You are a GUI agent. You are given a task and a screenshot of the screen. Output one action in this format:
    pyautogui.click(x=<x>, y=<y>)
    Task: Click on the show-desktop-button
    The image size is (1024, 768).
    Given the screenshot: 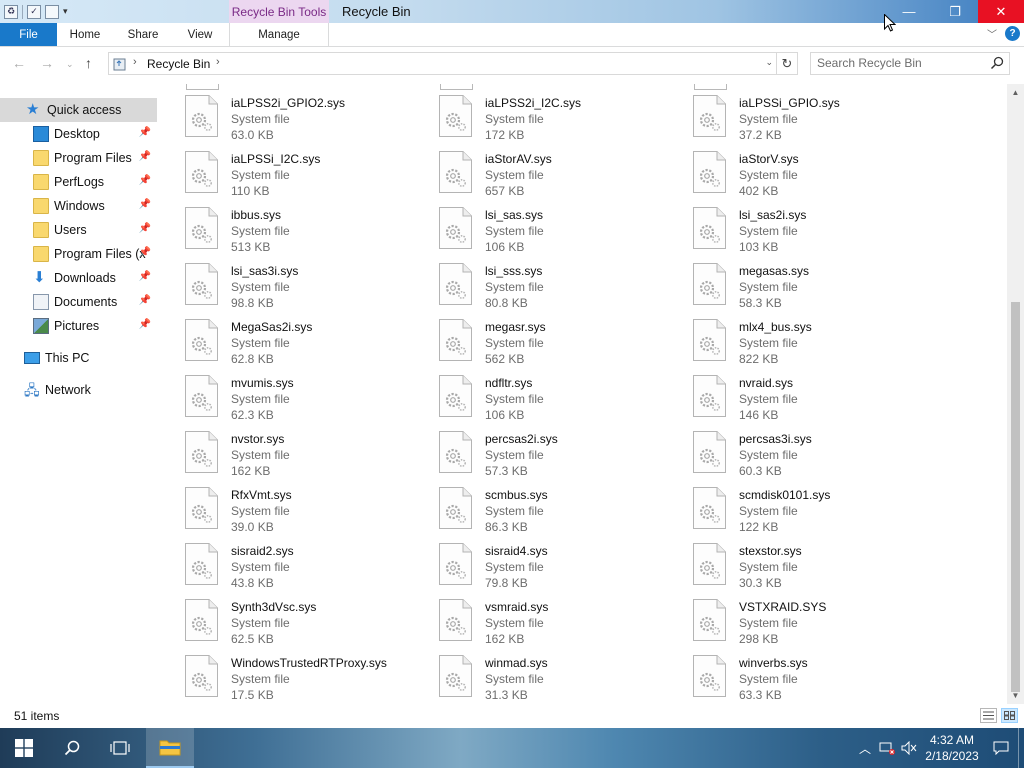 What is the action you would take?
    pyautogui.click(x=1021, y=748)
    